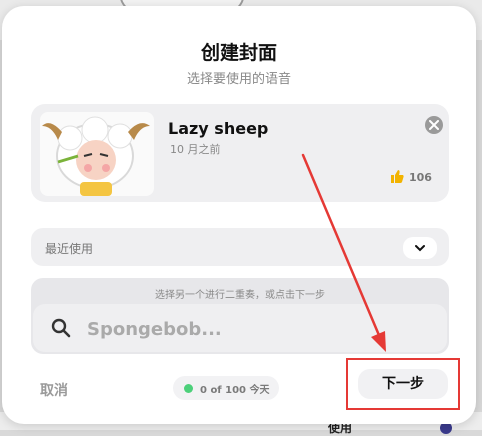 The width and height of the screenshot is (482, 436). I want to click on cancel-button: 取消, so click(54, 390).